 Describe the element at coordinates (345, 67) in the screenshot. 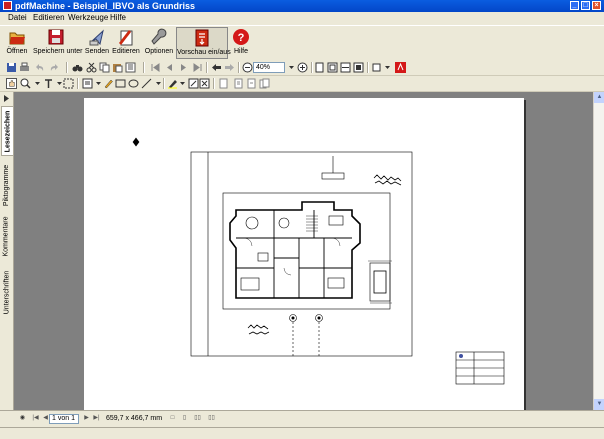

I see `fit-width-icon` at that location.